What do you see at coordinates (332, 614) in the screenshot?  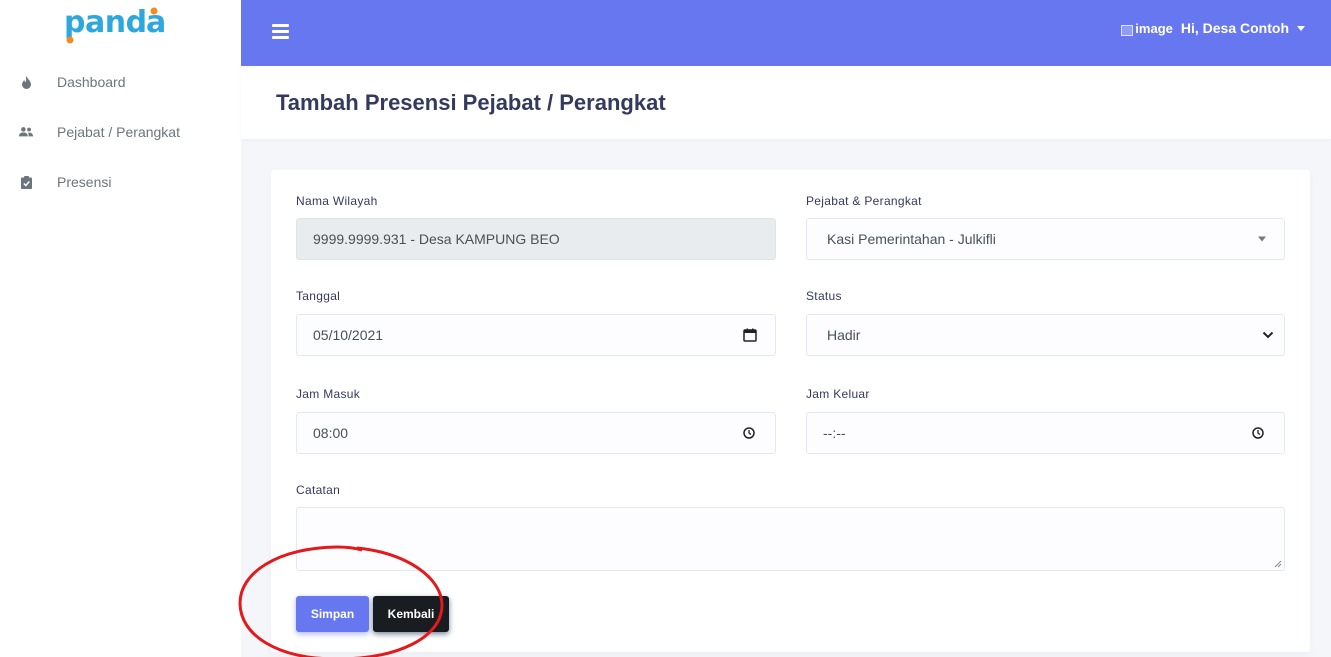 I see `save-button: Simpan` at bounding box center [332, 614].